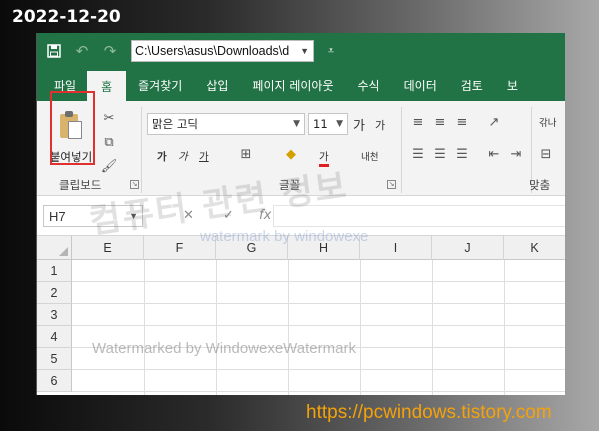 This screenshot has height=431, width=599. Describe the element at coordinates (183, 156) in the screenshot. I see `italic-button: 가` at that location.